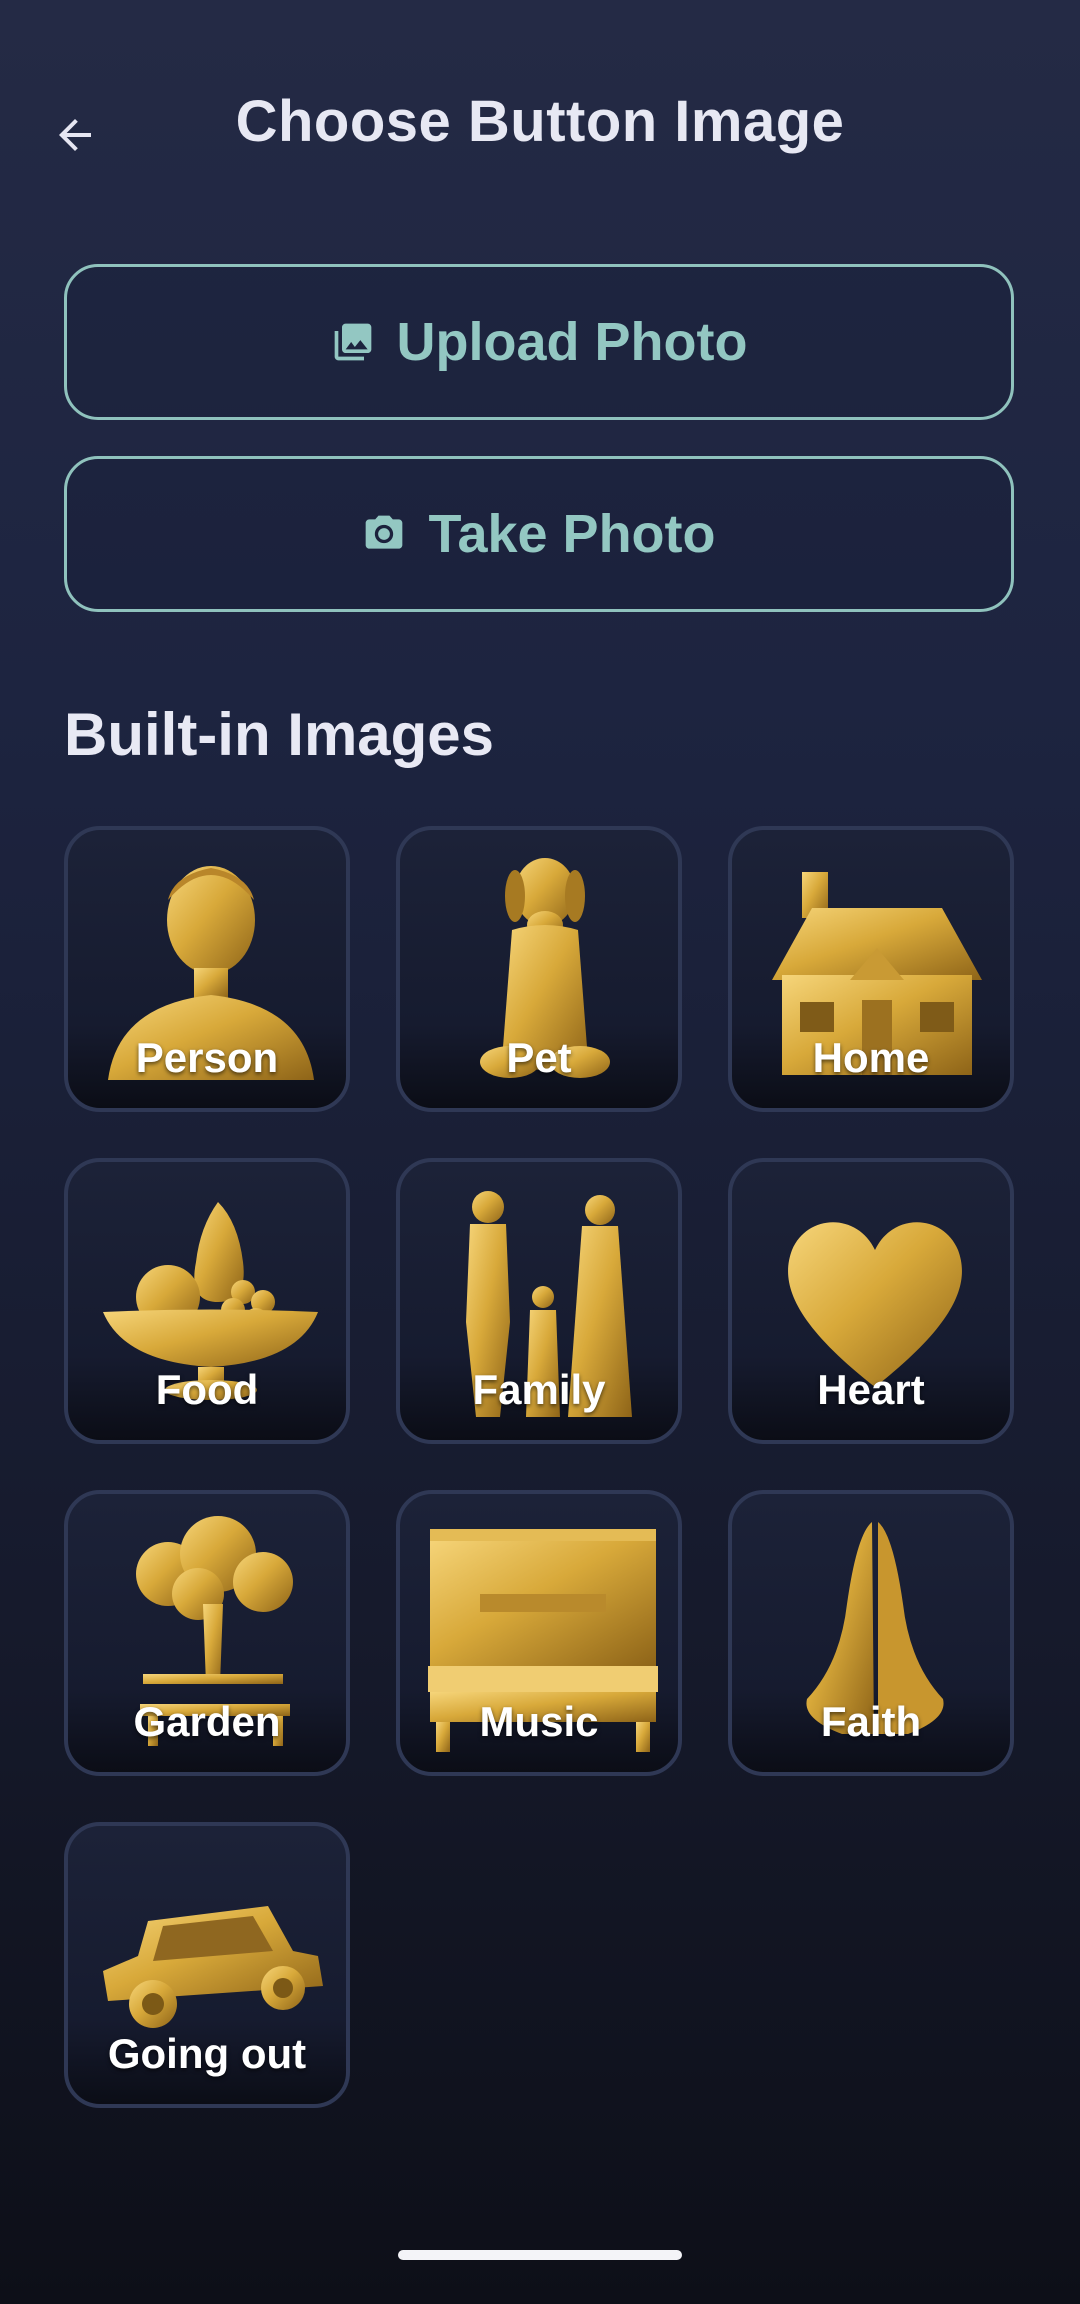 The width and height of the screenshot is (1080, 2304). I want to click on tile-label: Person, so click(207, 1057).